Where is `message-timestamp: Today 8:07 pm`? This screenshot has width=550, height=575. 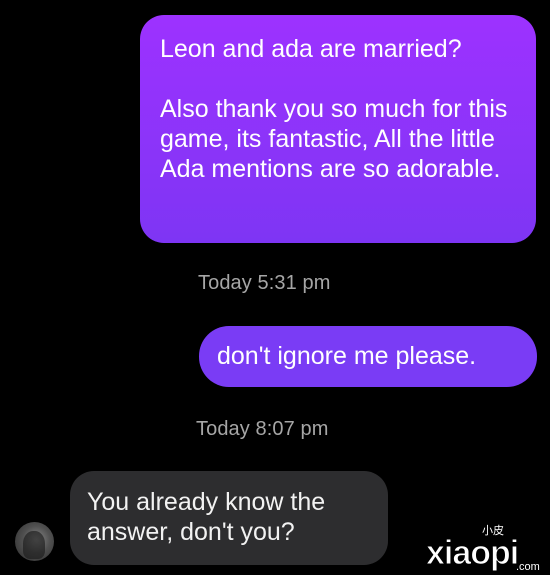 message-timestamp: Today 8:07 pm is located at coordinates (262, 429).